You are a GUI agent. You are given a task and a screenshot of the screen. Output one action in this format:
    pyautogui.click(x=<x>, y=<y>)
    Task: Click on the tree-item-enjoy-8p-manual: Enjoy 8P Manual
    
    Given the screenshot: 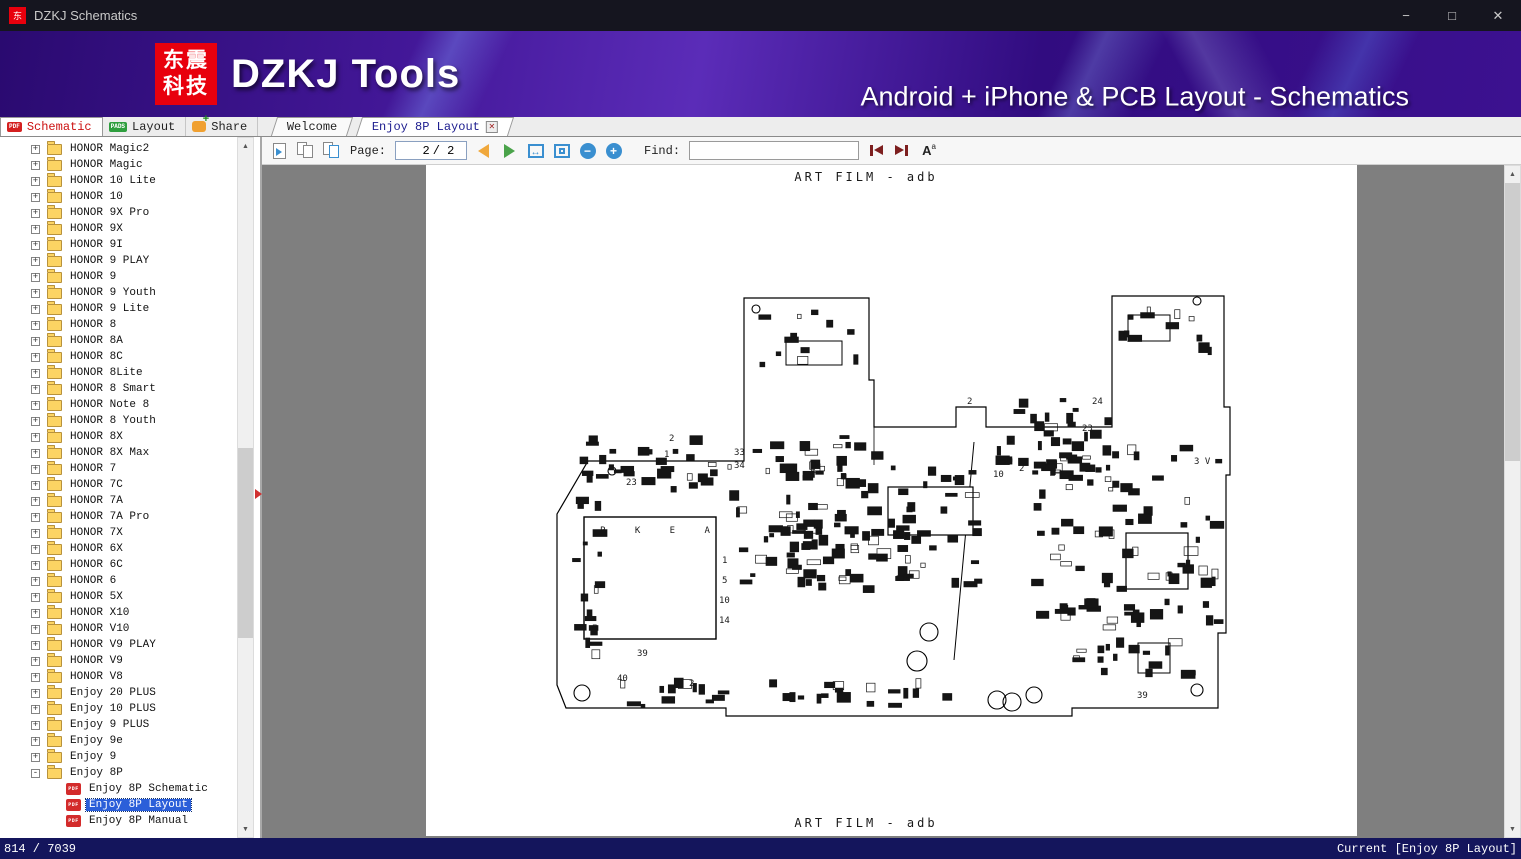 What is the action you would take?
    pyautogui.click(x=118, y=821)
    